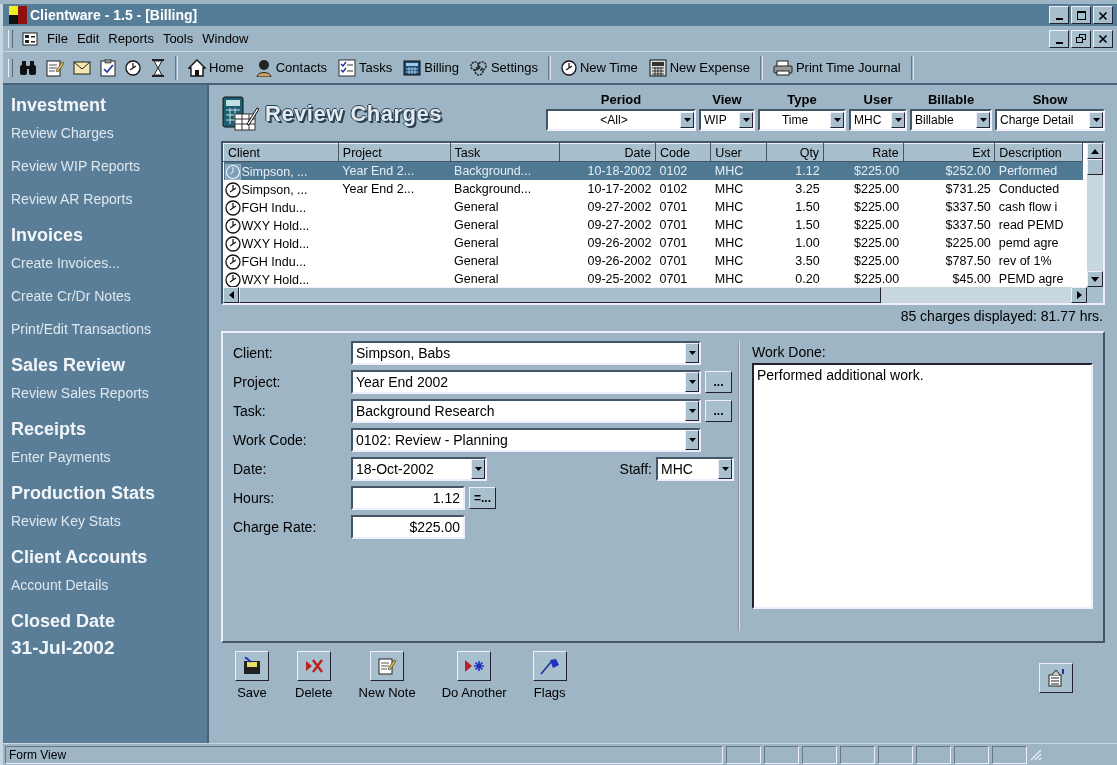  Describe the element at coordinates (863, 152) in the screenshot. I see `column-header: Rate` at that location.